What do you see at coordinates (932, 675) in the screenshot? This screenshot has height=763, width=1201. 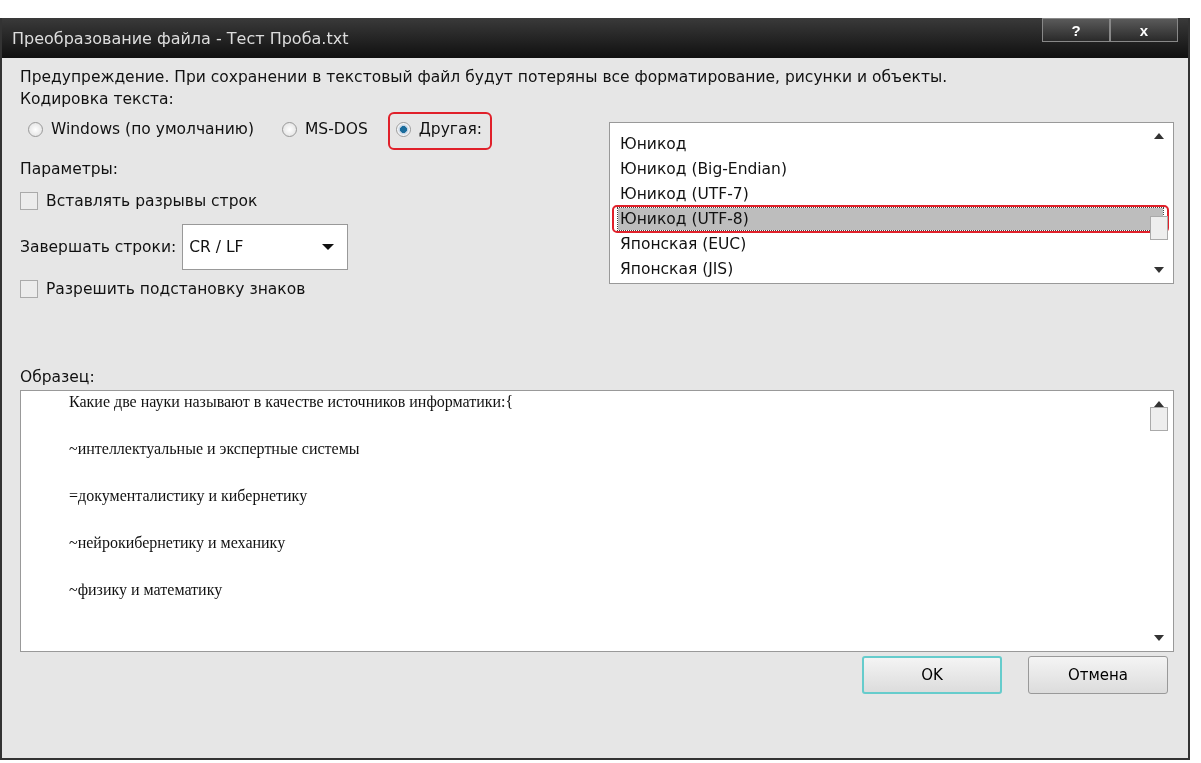 I see `dialog-button: OK` at bounding box center [932, 675].